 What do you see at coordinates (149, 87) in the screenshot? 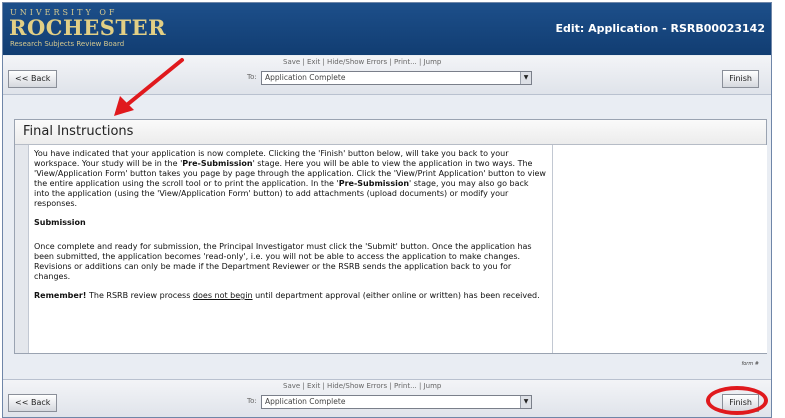
I see `red-arrow-annotation-icon` at bounding box center [149, 87].